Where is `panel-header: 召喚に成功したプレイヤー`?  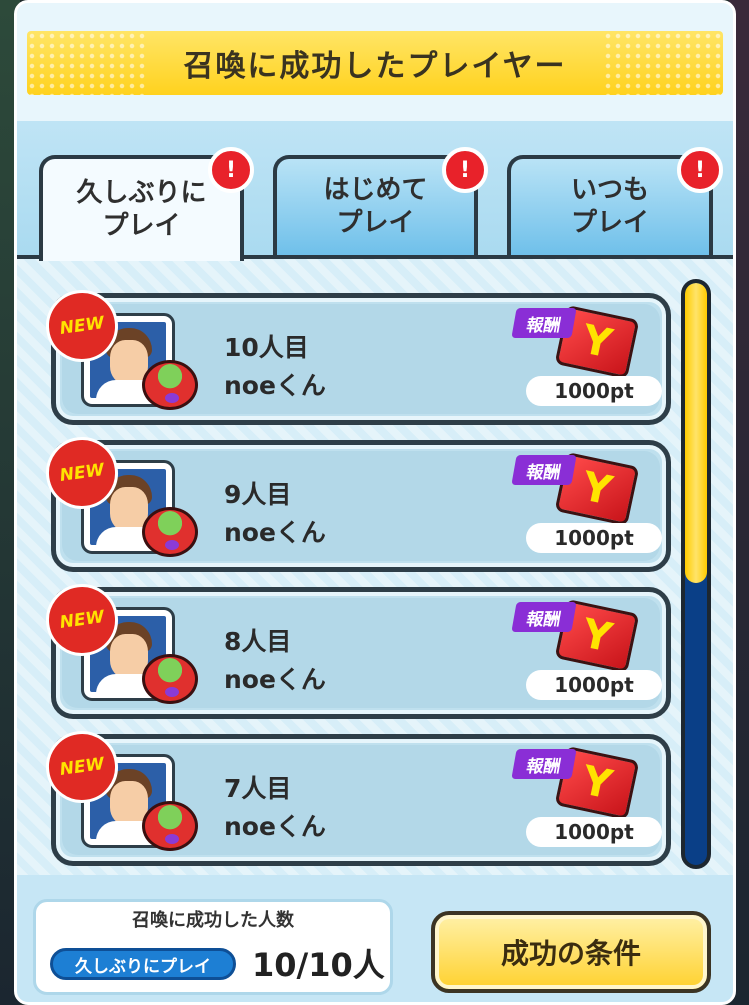
panel-header: 召喚に成功したプレイヤー is located at coordinates (375, 62).